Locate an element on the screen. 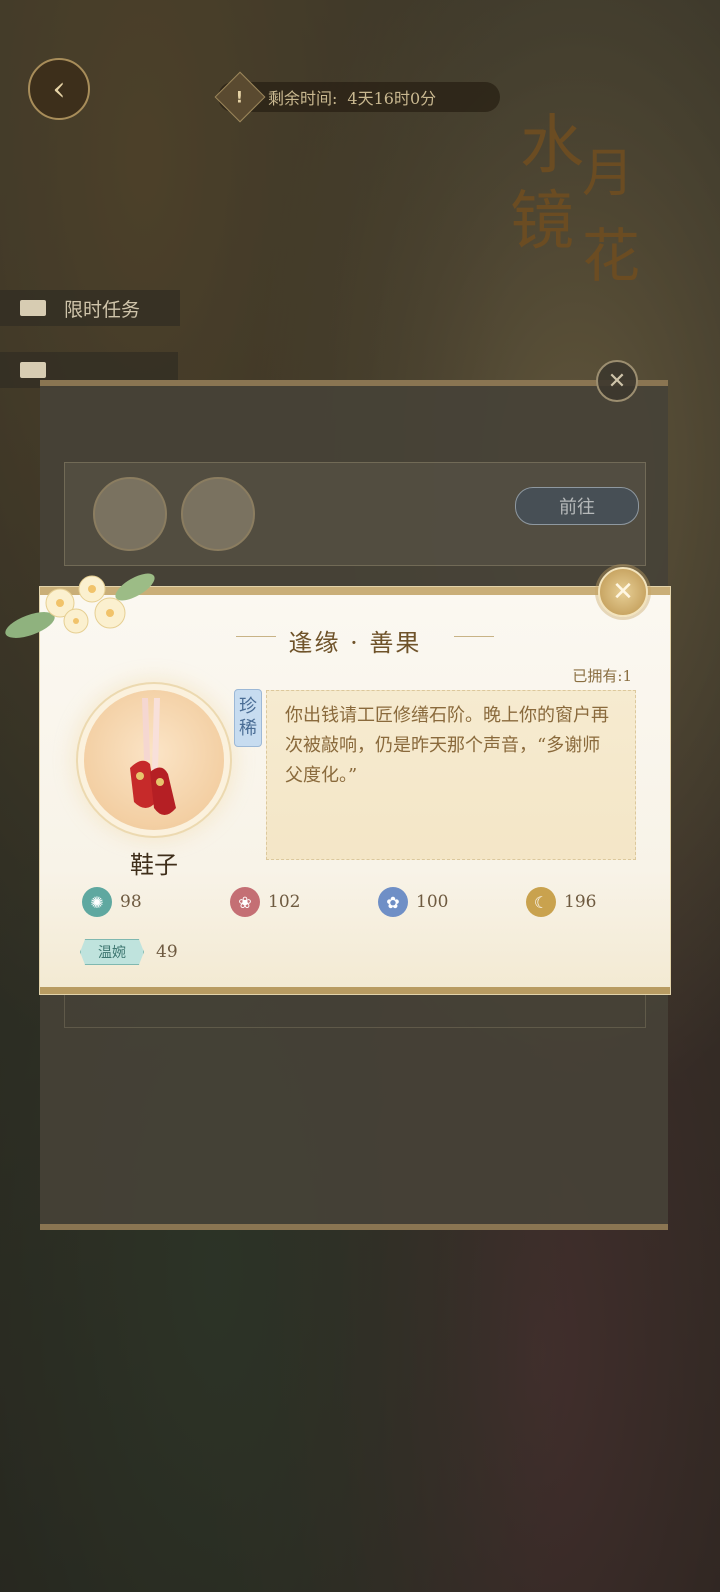 Image resolution: width=720 pixels, height=1592 pixels. trait-row: 温婉 49 is located at coordinates (129, 952).